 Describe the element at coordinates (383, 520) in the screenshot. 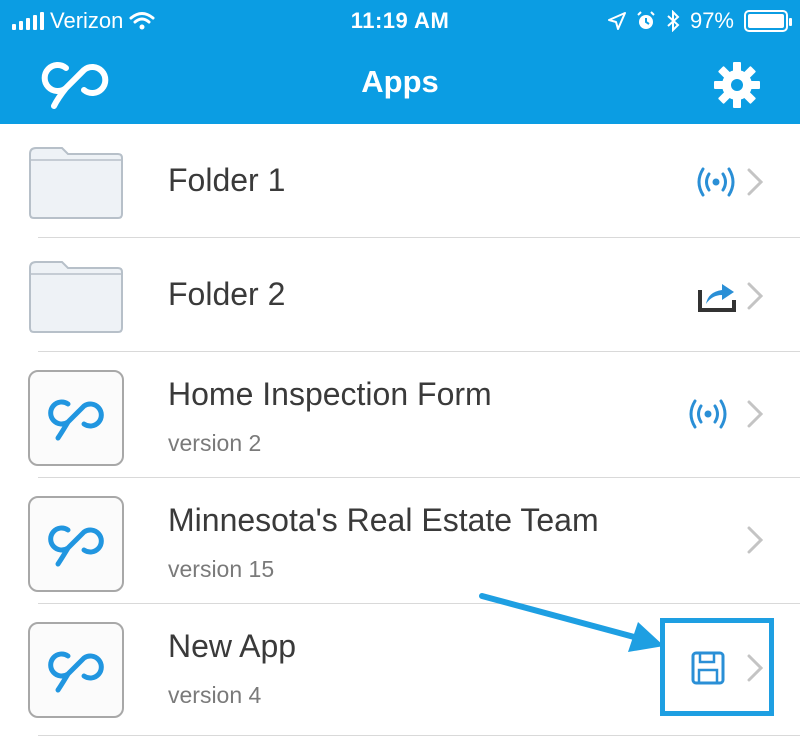

I see `item-title: Minnesota's Real Estate Team` at that location.